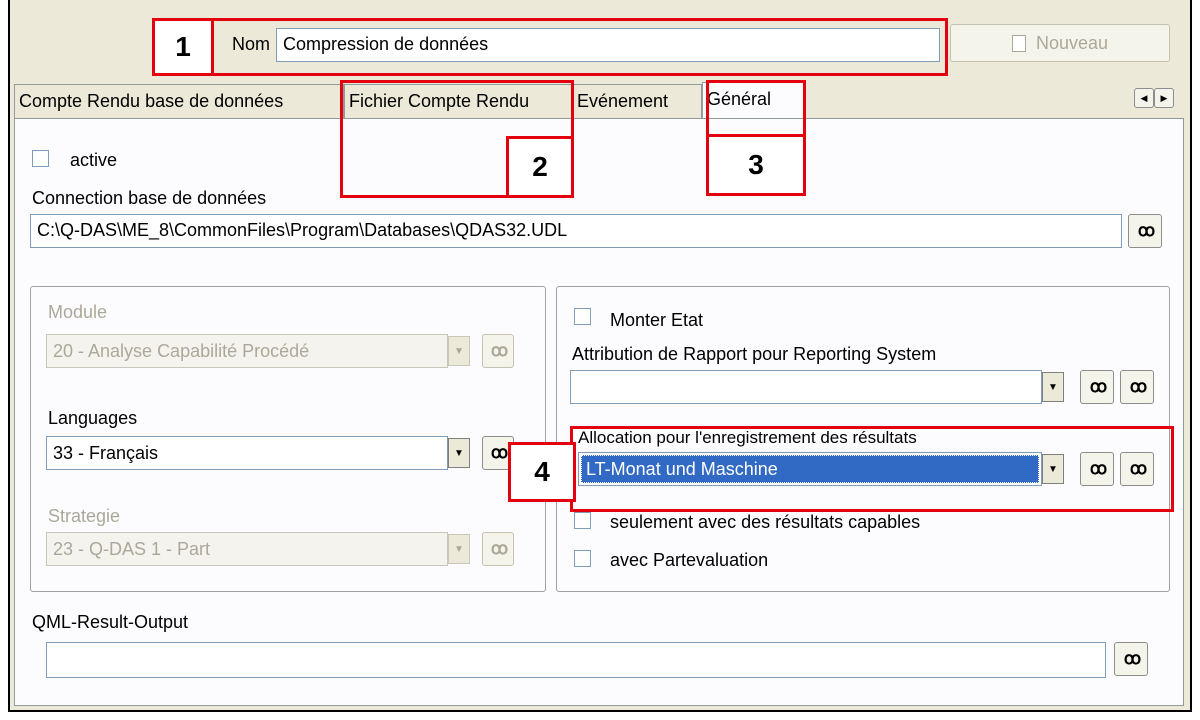 Image resolution: width=1200 pixels, height=720 pixels. I want to click on allocation-browse-button-2: ꝏ, so click(1137, 469).